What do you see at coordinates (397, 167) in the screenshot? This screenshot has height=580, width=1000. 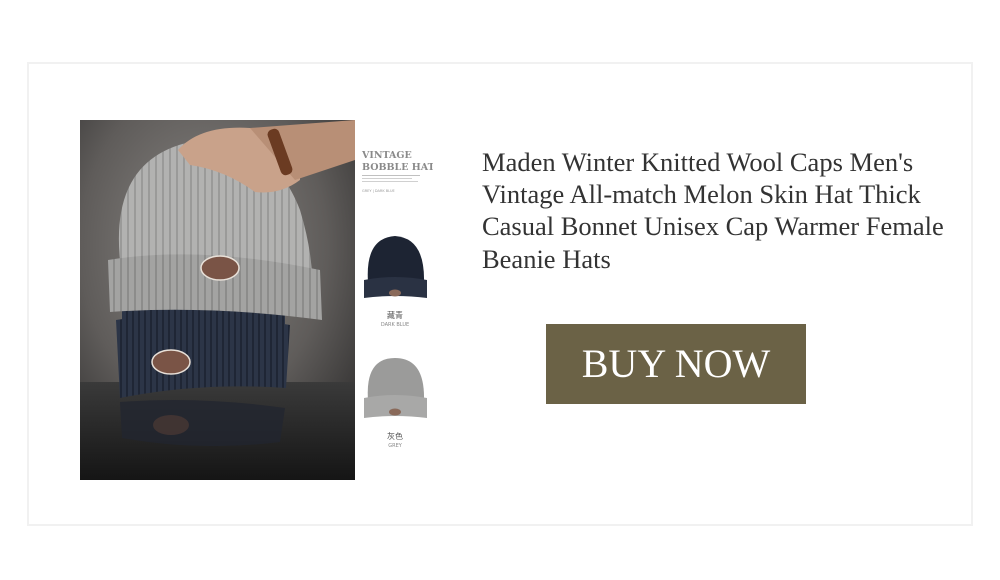 I see `image-heading-line2: BOBBLE HAT` at bounding box center [397, 167].